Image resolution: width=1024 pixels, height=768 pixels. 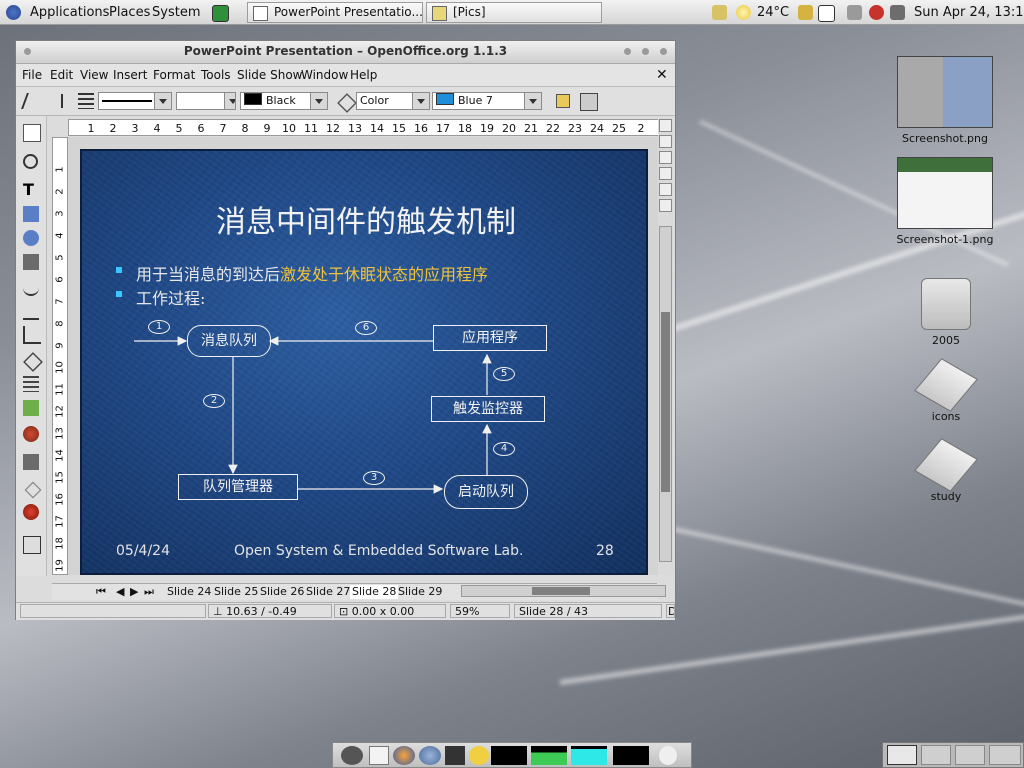 What do you see at coordinates (236, 592) in the screenshot?
I see `tab-slide-25: Slide 25` at bounding box center [236, 592].